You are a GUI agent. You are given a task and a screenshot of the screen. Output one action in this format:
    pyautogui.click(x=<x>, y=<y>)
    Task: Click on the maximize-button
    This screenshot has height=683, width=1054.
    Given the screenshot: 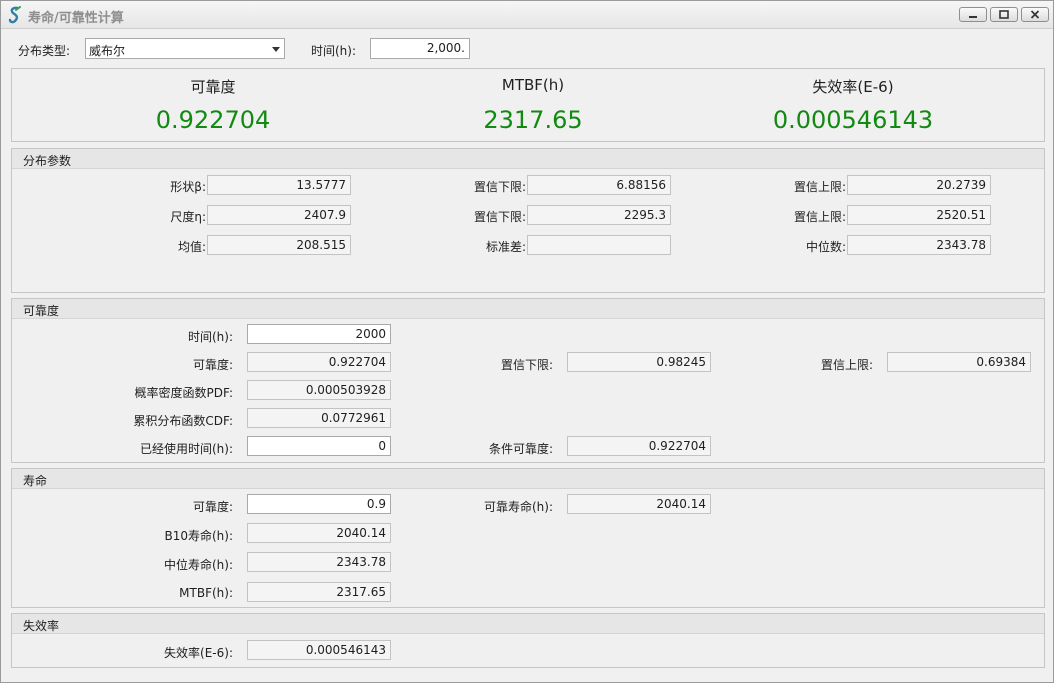 What is the action you would take?
    pyautogui.click(x=1004, y=14)
    